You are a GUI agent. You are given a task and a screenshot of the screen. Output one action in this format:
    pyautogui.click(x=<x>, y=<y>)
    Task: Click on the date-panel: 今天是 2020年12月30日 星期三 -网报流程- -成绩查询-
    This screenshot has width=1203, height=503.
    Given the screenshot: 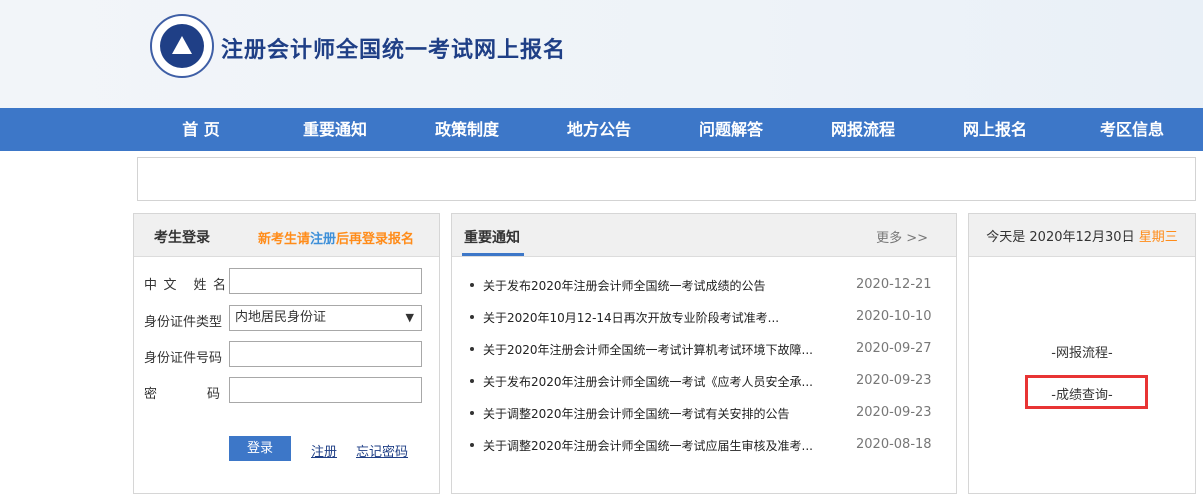 What is the action you would take?
    pyautogui.click(x=1082, y=353)
    